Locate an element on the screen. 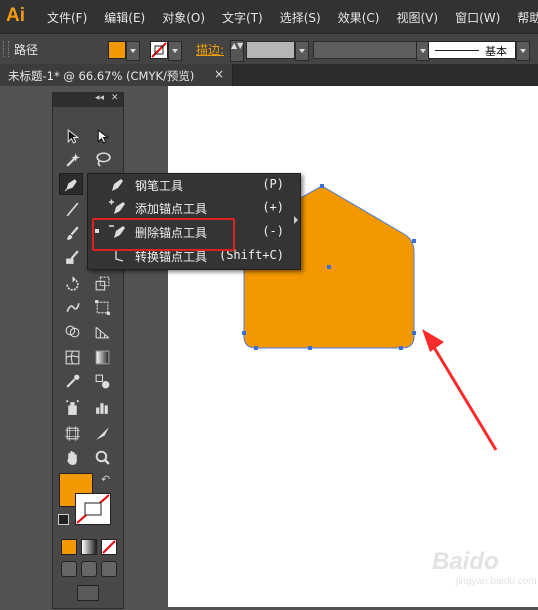 The height and width of the screenshot is (610, 538). stroke-color-swatch is located at coordinates (159, 50).